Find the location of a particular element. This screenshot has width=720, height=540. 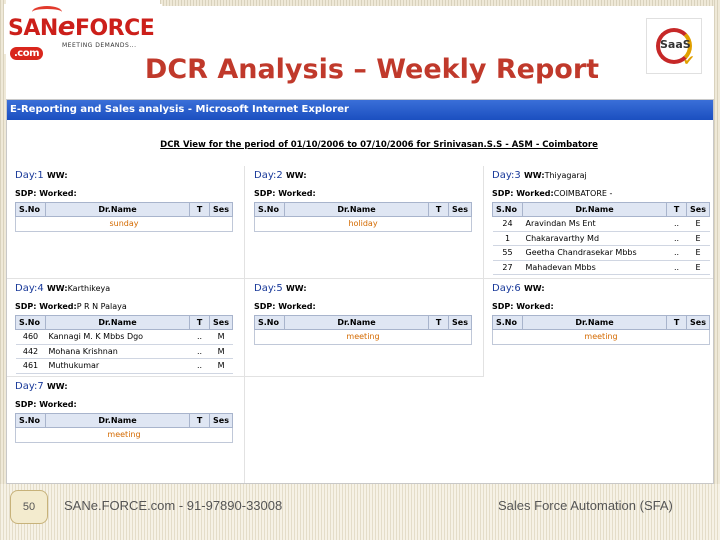

saas-text: SaaS is located at coordinates (675, 44).